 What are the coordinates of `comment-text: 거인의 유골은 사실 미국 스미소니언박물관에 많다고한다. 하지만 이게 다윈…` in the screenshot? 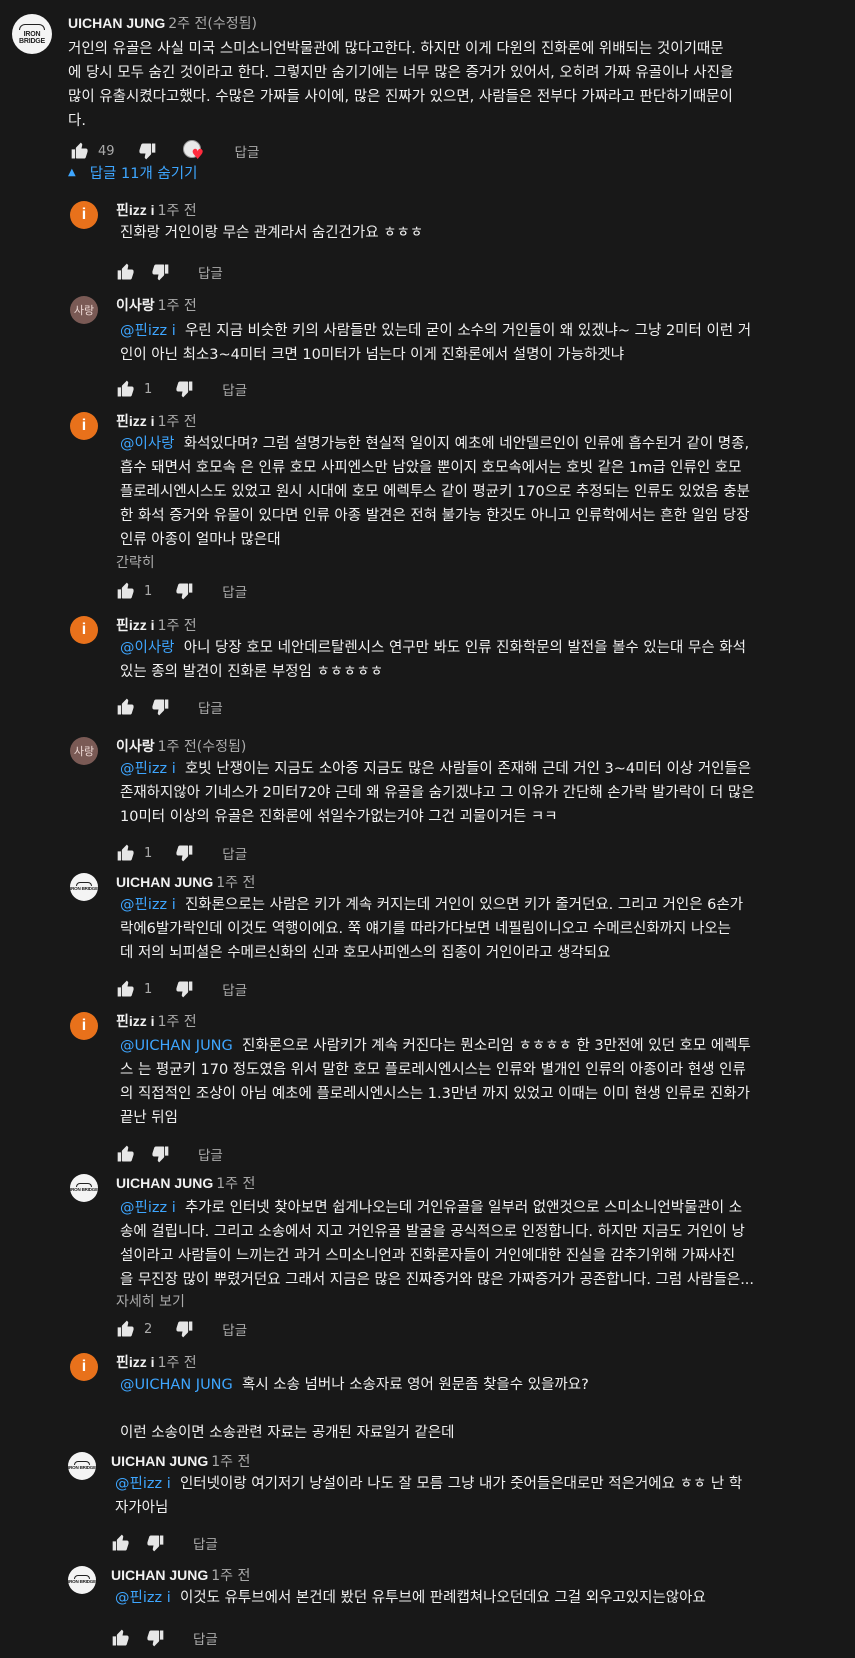 It's located at (401, 85).